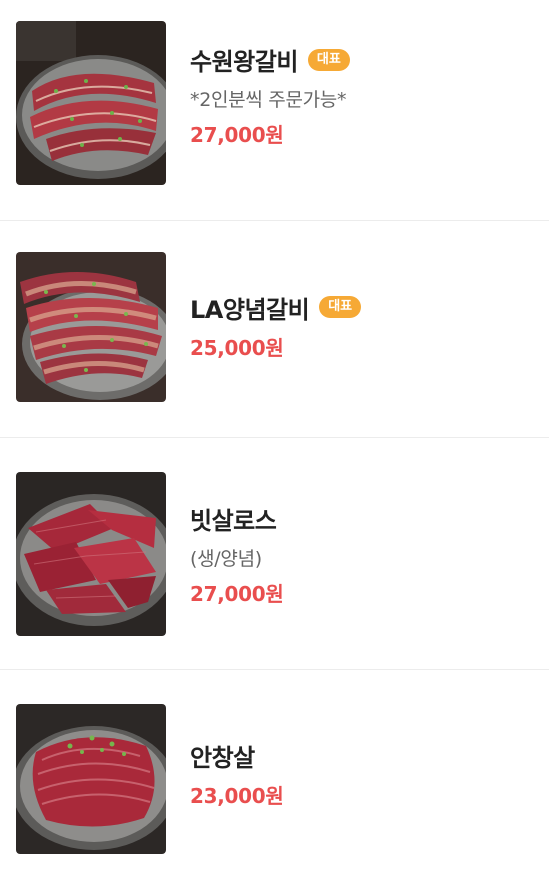 This screenshot has height=877, width=549. I want to click on menu-item-info: 안창살 23,000원, so click(237, 773).